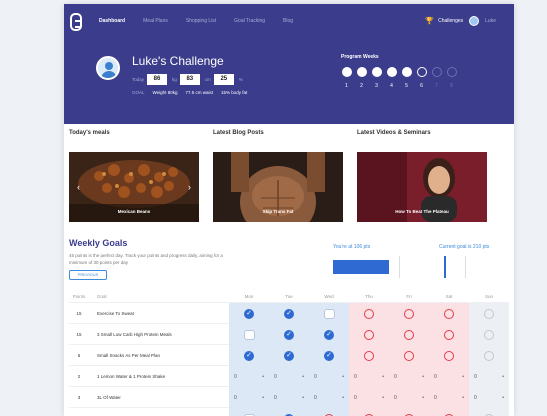 Image resolution: width=547 pixels, height=416 pixels. Describe the element at coordinates (189, 79) in the screenshot. I see `waist-input: 83` at that location.